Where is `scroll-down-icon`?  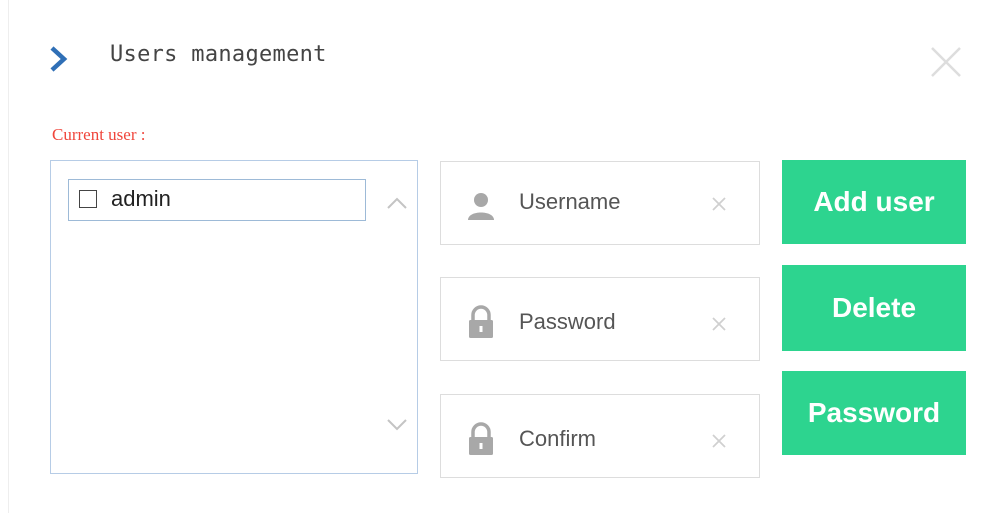
scroll-down-icon is located at coordinates (397, 425).